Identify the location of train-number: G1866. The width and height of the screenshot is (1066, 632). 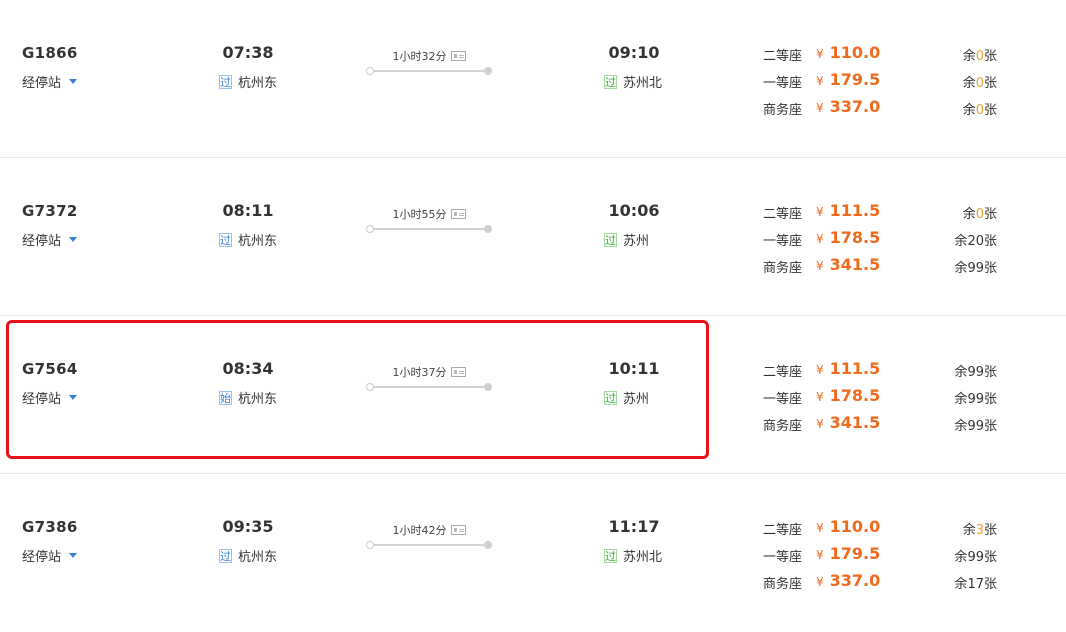
(50, 53).